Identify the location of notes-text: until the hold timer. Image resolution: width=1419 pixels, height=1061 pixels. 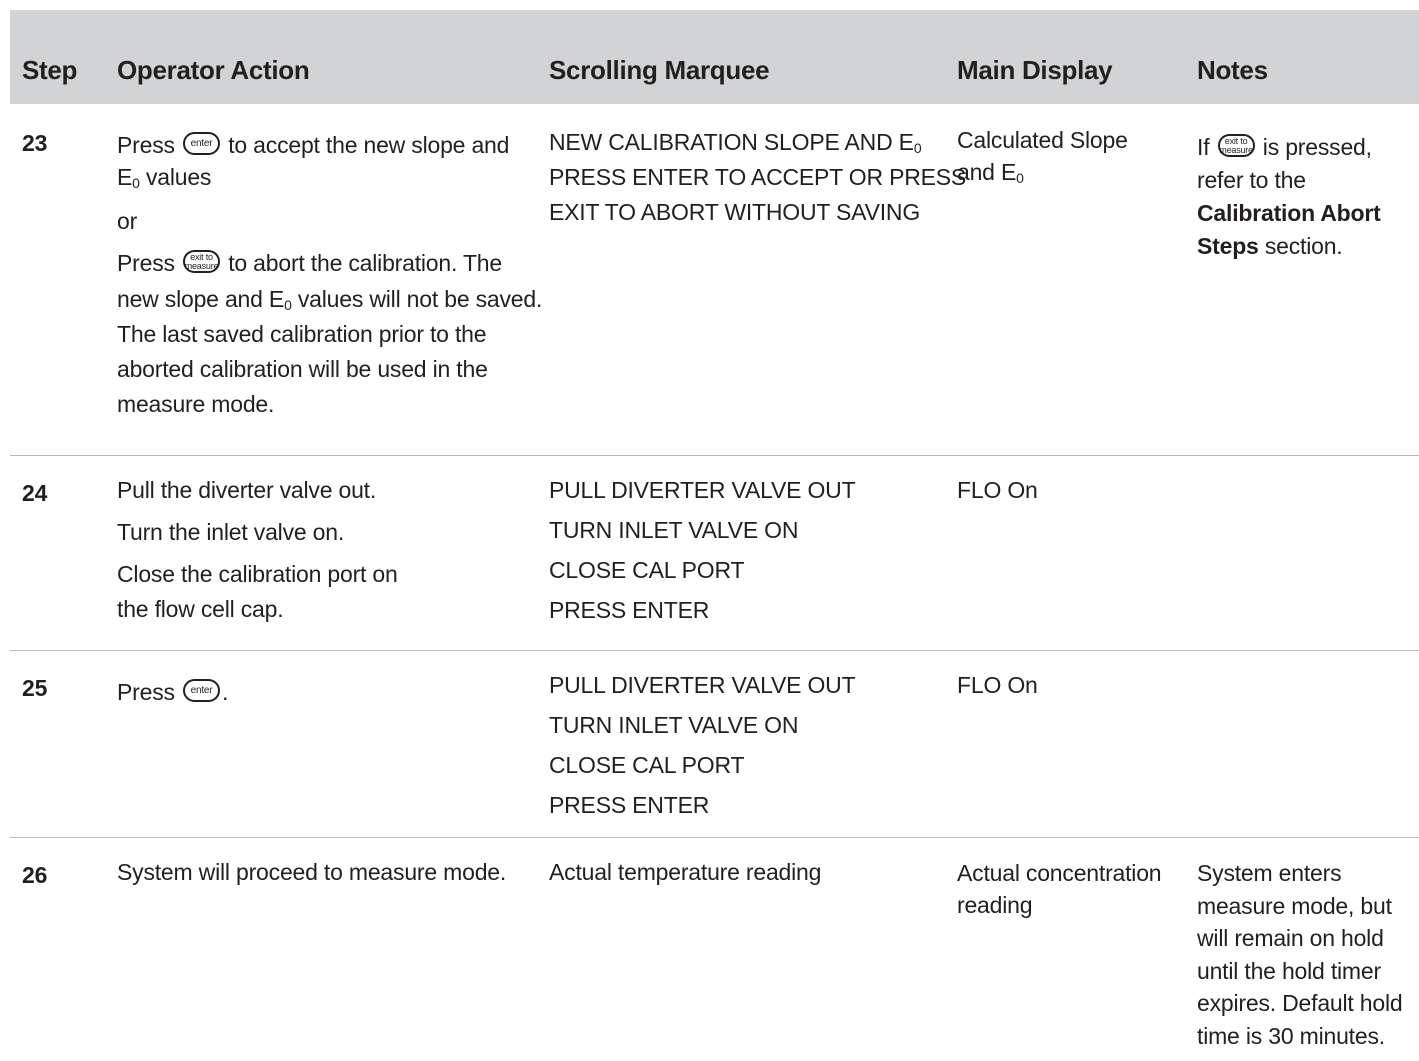
(1289, 970).